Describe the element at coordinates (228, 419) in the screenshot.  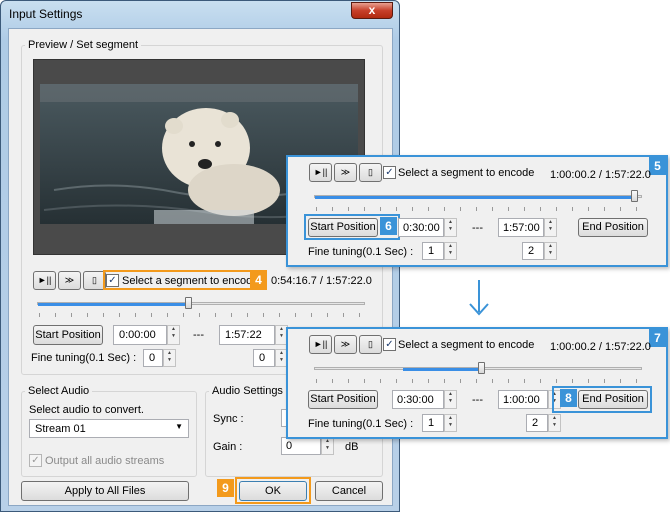
I see `sync-label: Sync :` at that location.